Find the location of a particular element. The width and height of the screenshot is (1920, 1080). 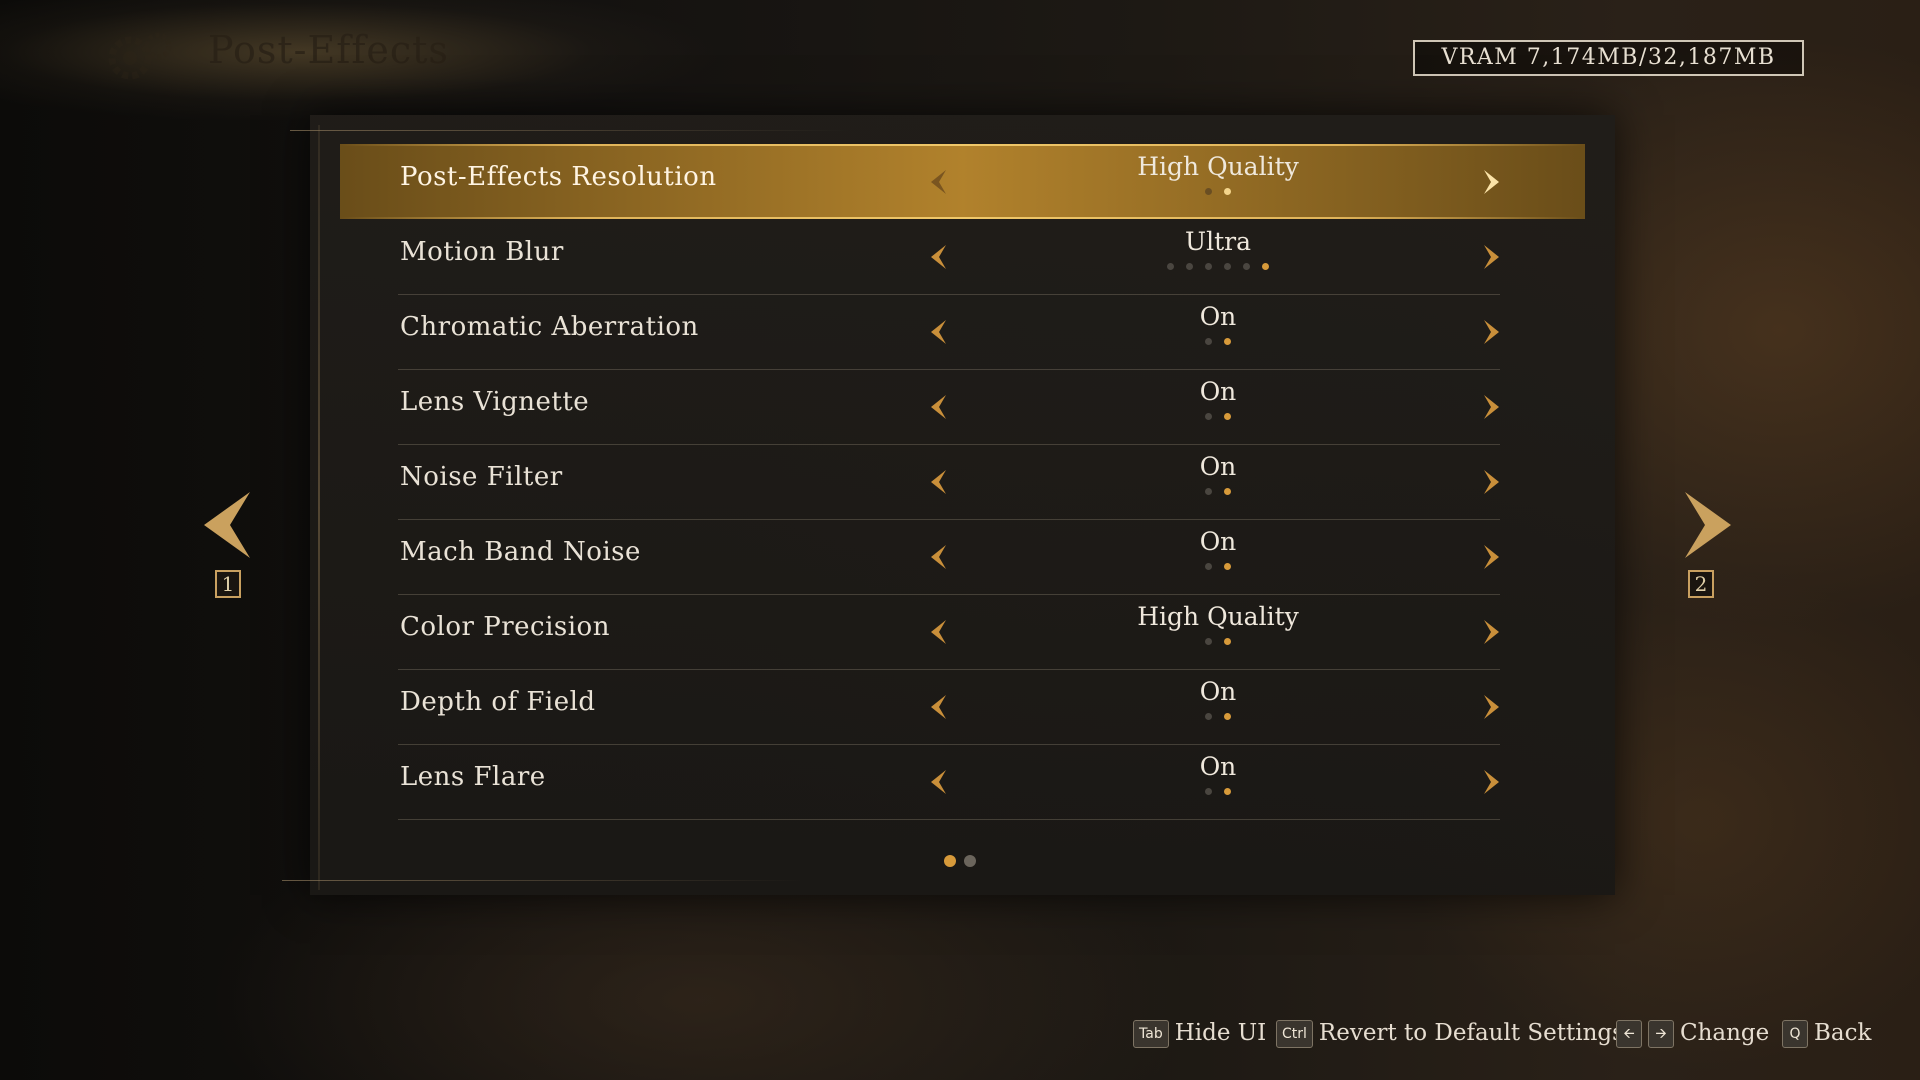

prev-page-arrow-icon is located at coordinates (230, 525).